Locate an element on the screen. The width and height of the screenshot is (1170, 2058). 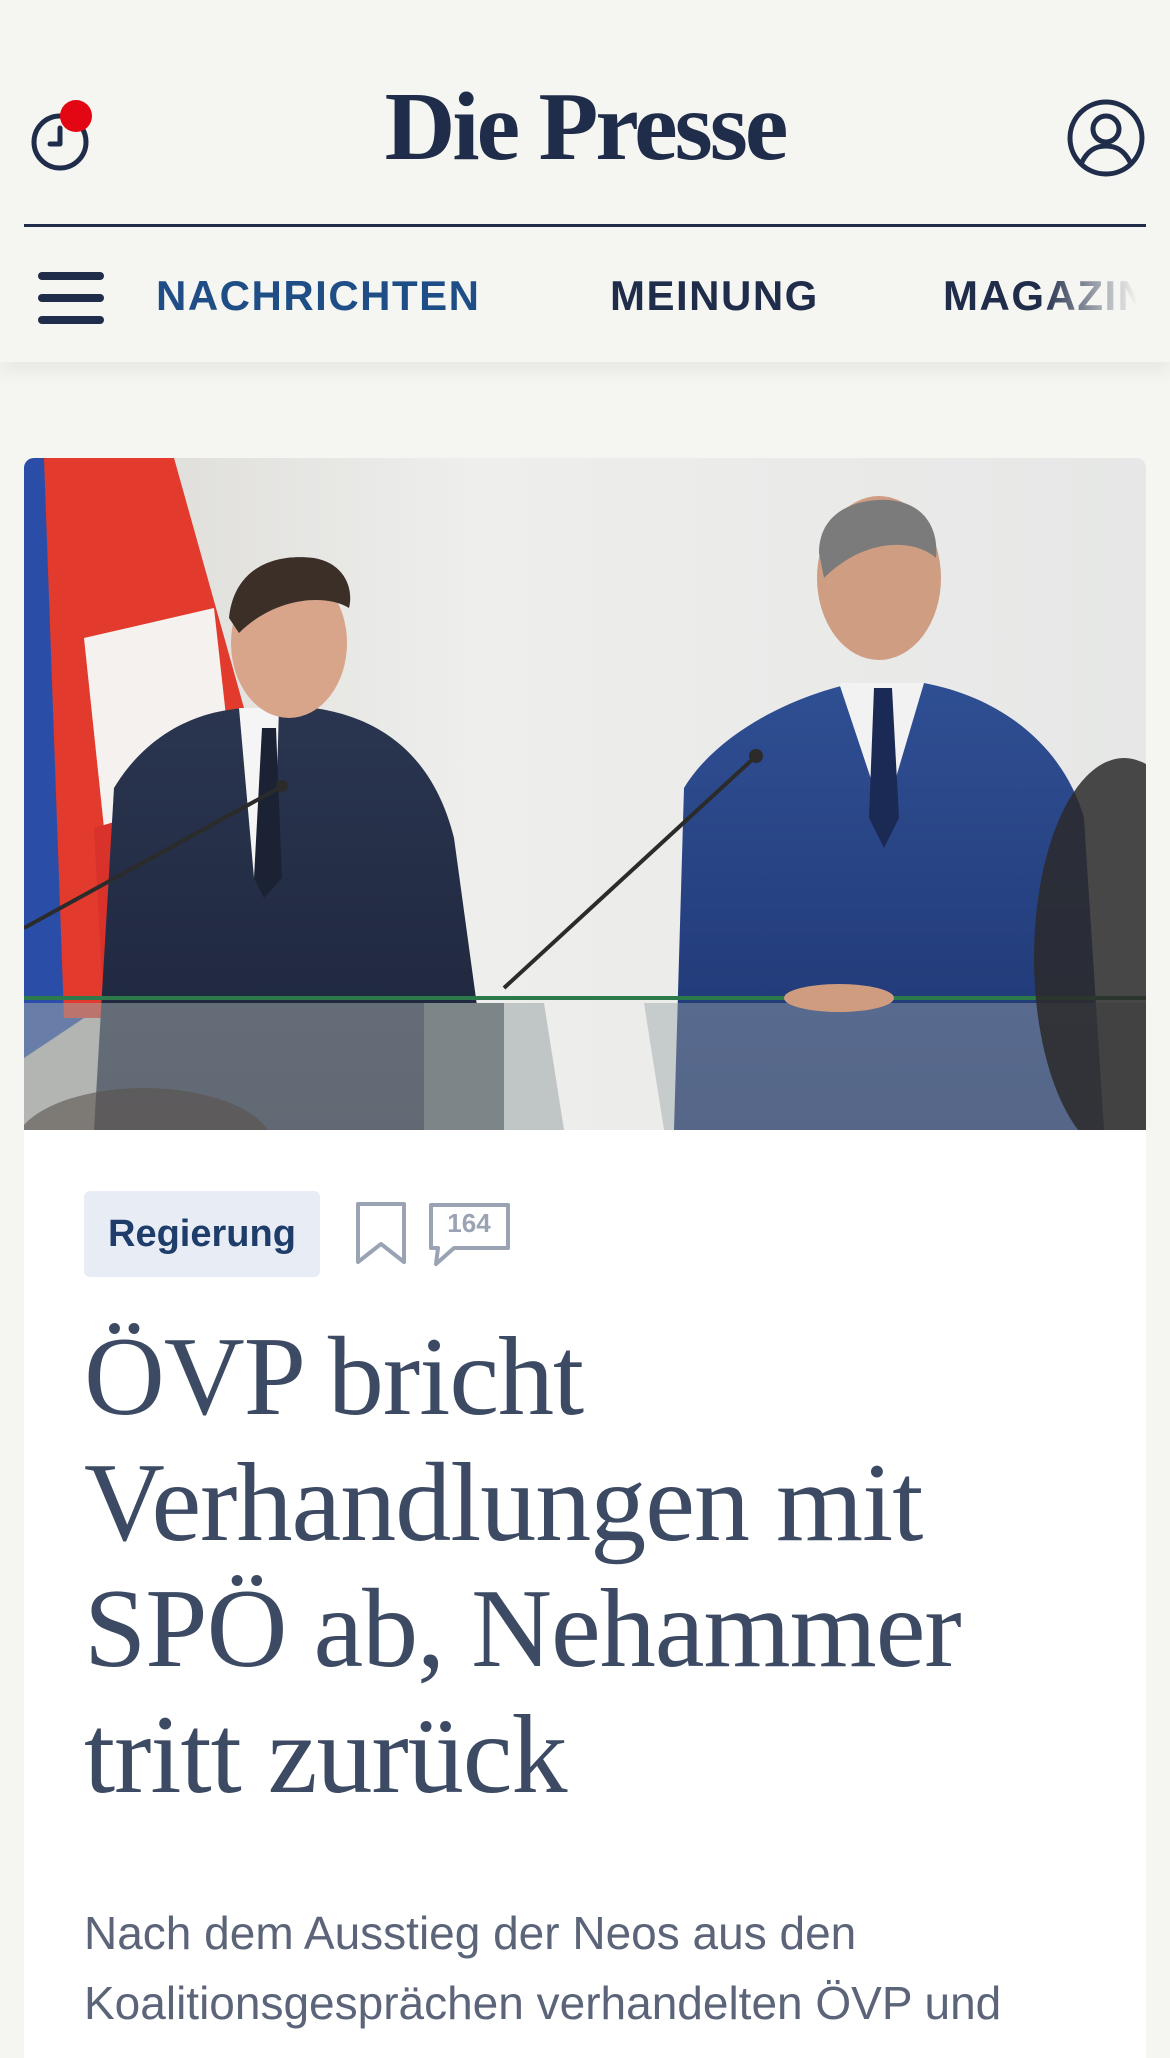
user-icon is located at coordinates (1106, 138).